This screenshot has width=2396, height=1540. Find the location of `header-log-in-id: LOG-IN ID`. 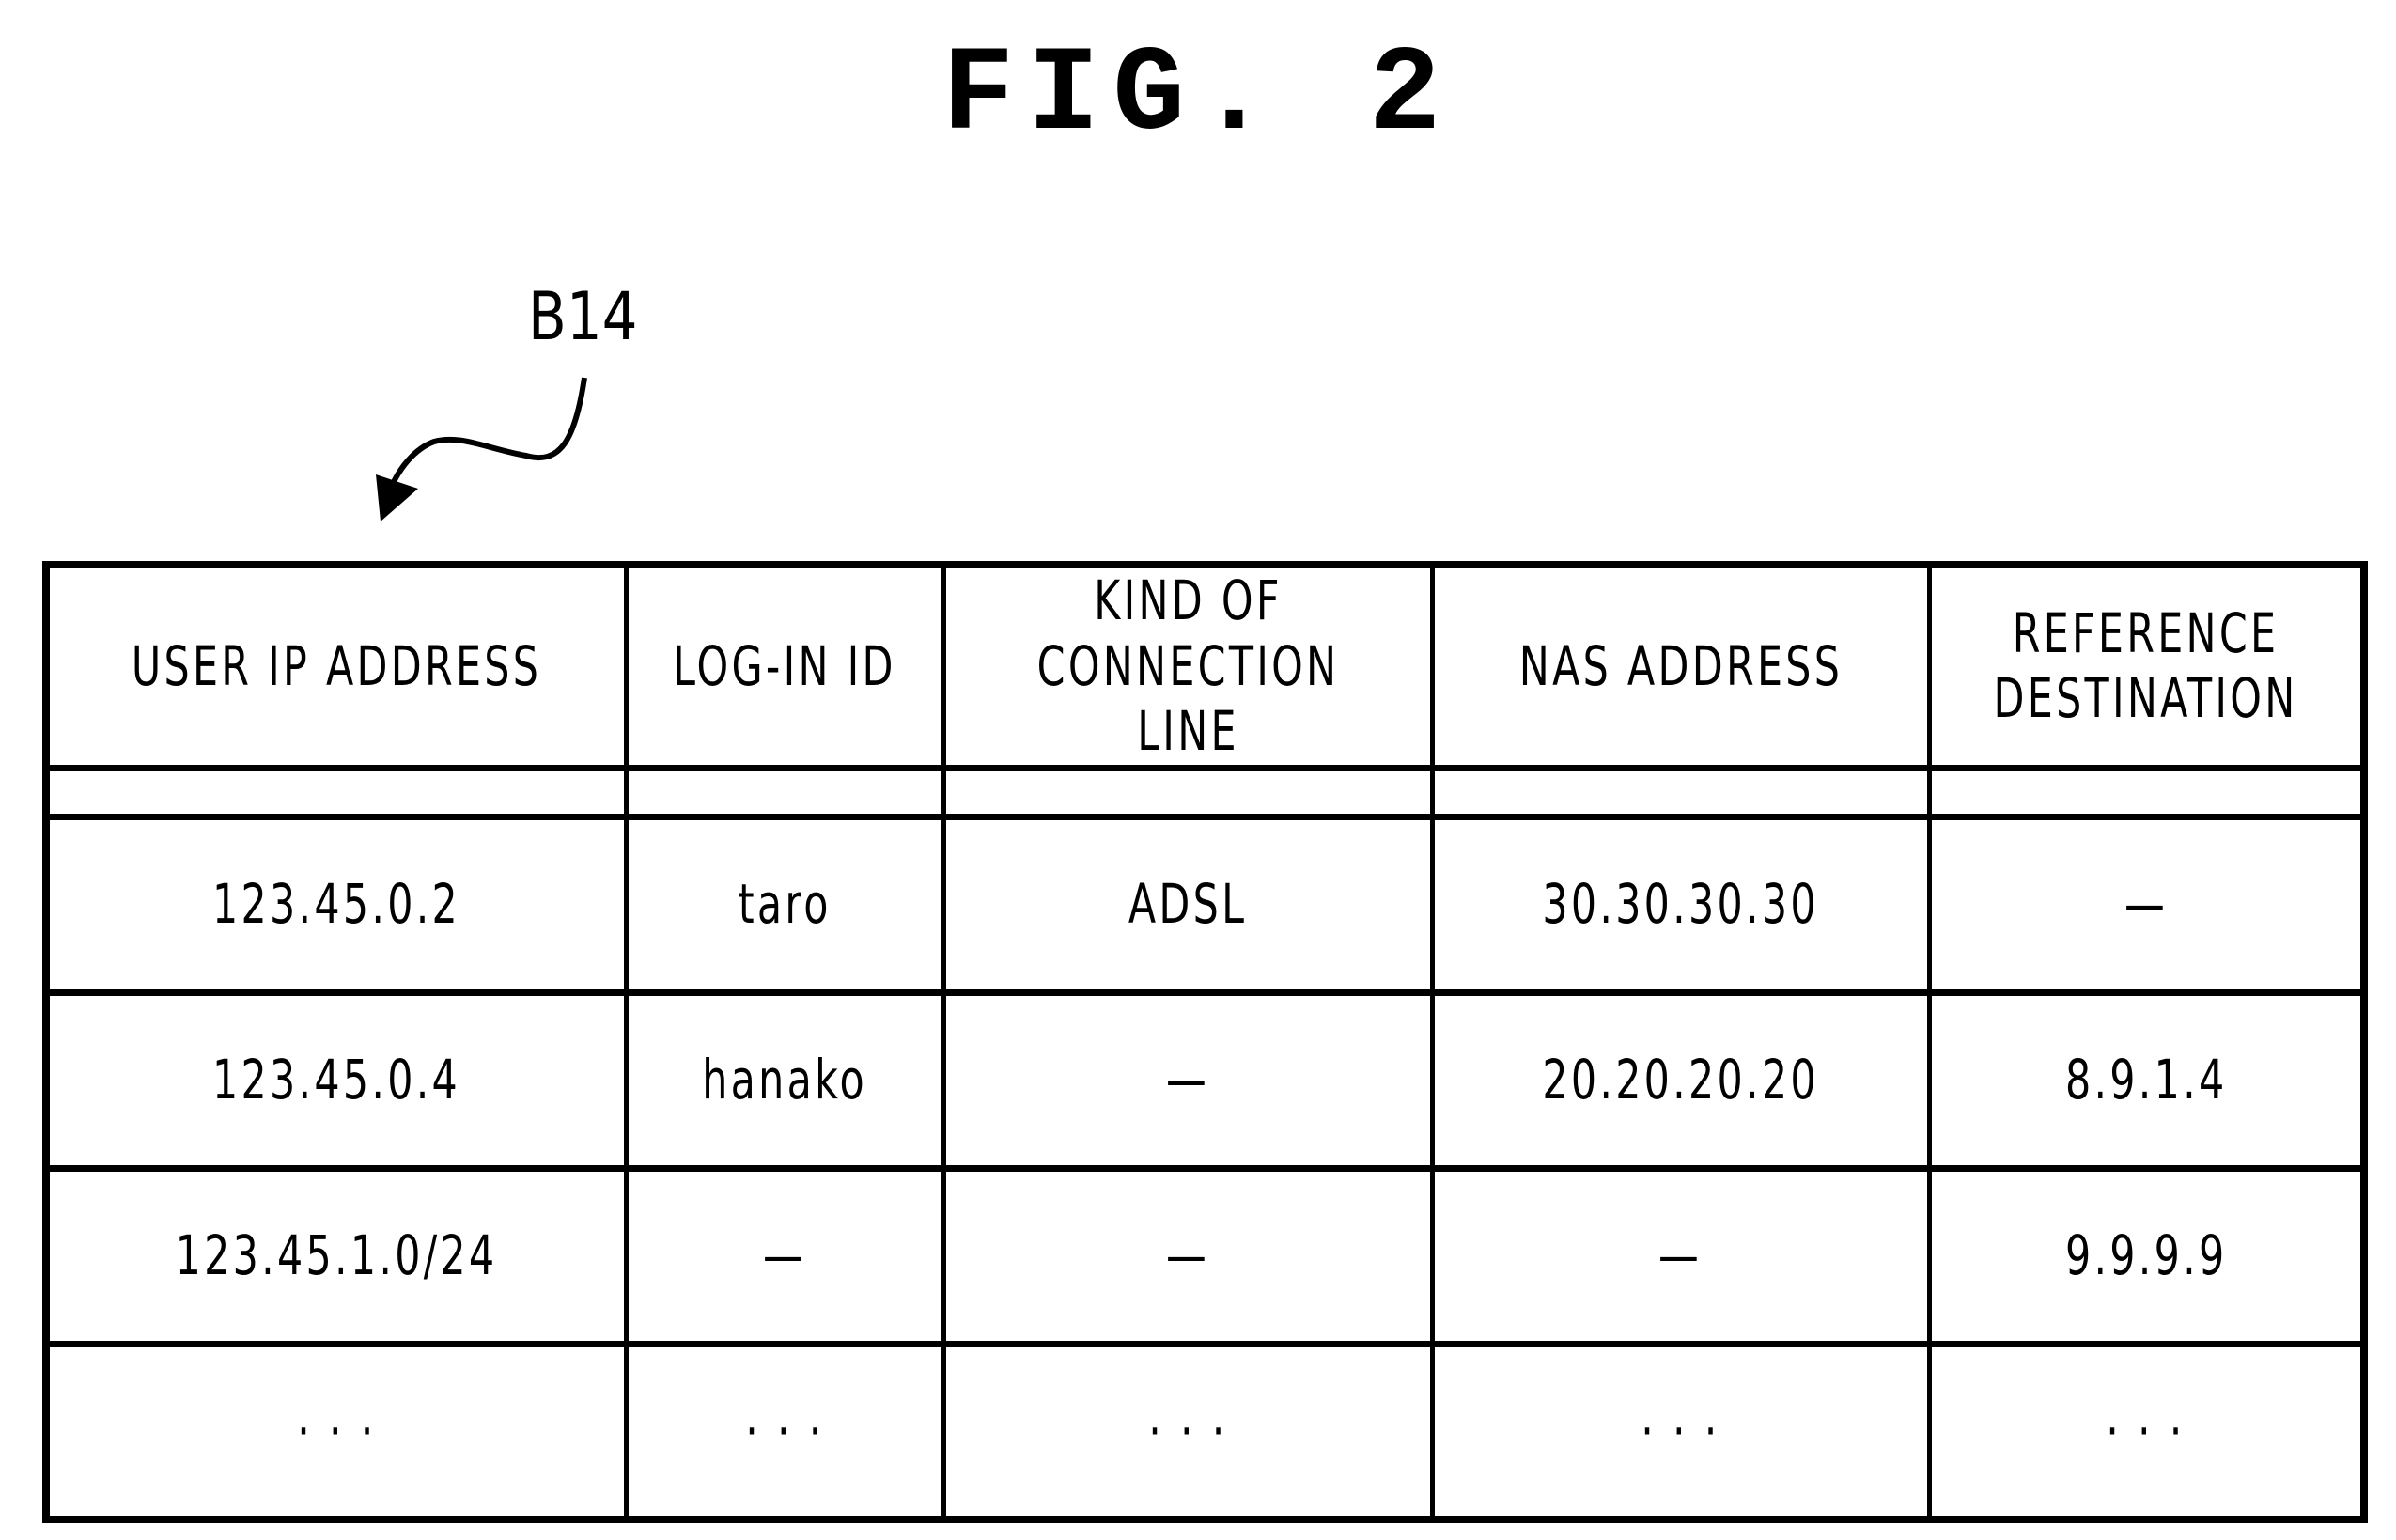

header-log-in-id: LOG-IN ID is located at coordinates (784, 666).